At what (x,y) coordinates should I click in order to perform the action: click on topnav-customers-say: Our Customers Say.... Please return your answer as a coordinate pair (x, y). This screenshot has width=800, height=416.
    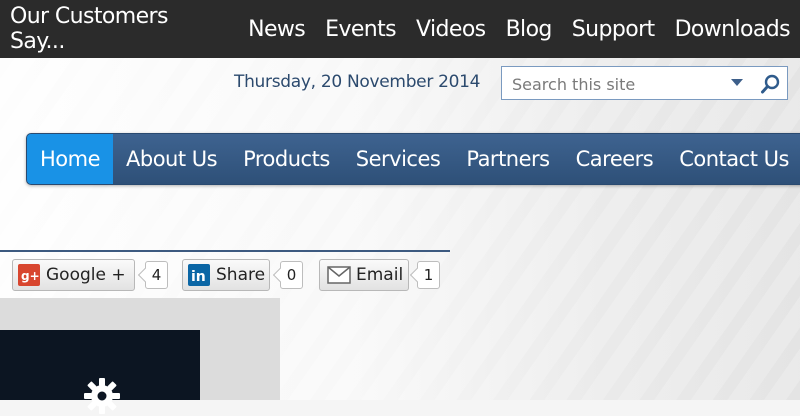
    Looking at the image, I should click on (119, 29).